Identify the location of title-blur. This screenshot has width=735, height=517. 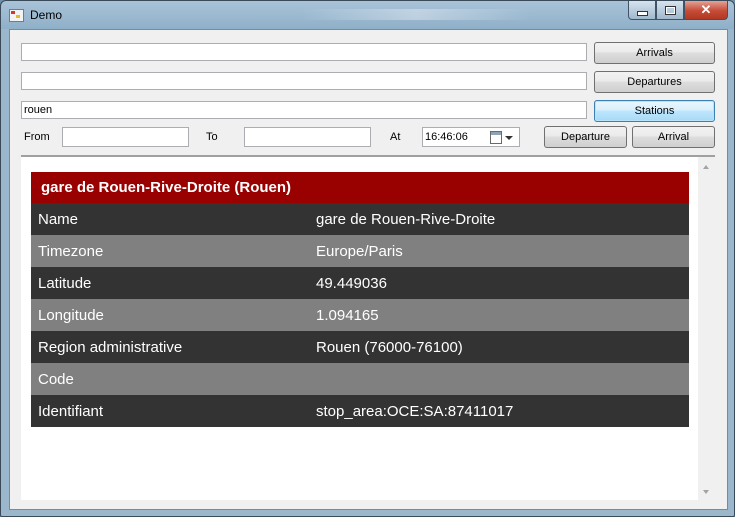
(416, 14).